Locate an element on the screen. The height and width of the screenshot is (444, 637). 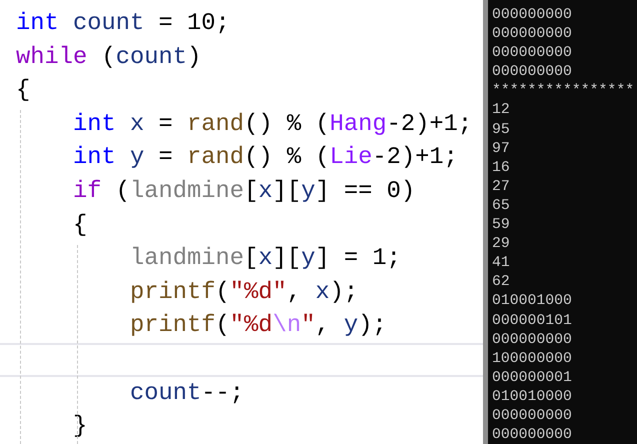
console-output-line: 29 is located at coordinates (501, 244).